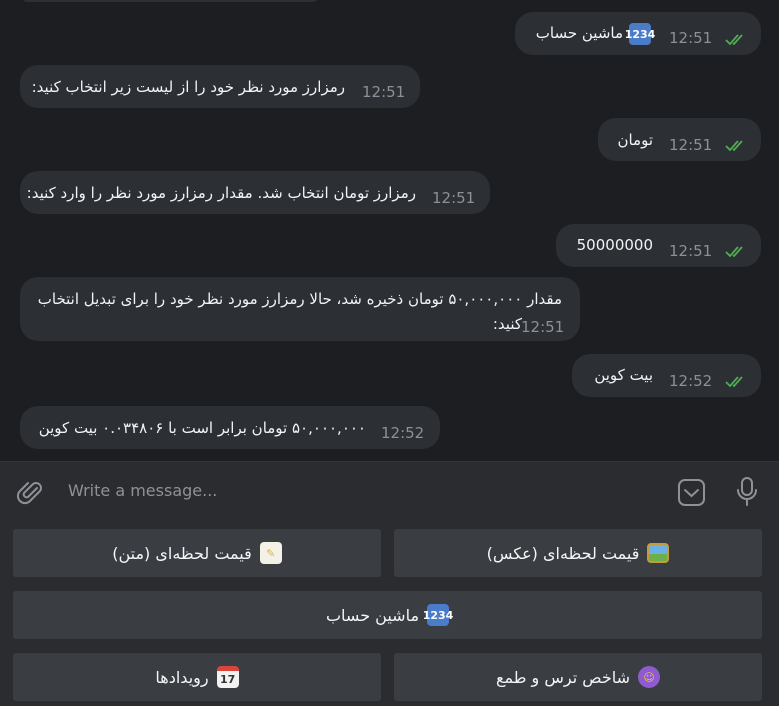 The height and width of the screenshot is (706, 779). Describe the element at coordinates (747, 492) in the screenshot. I see `microphone-icon` at that location.